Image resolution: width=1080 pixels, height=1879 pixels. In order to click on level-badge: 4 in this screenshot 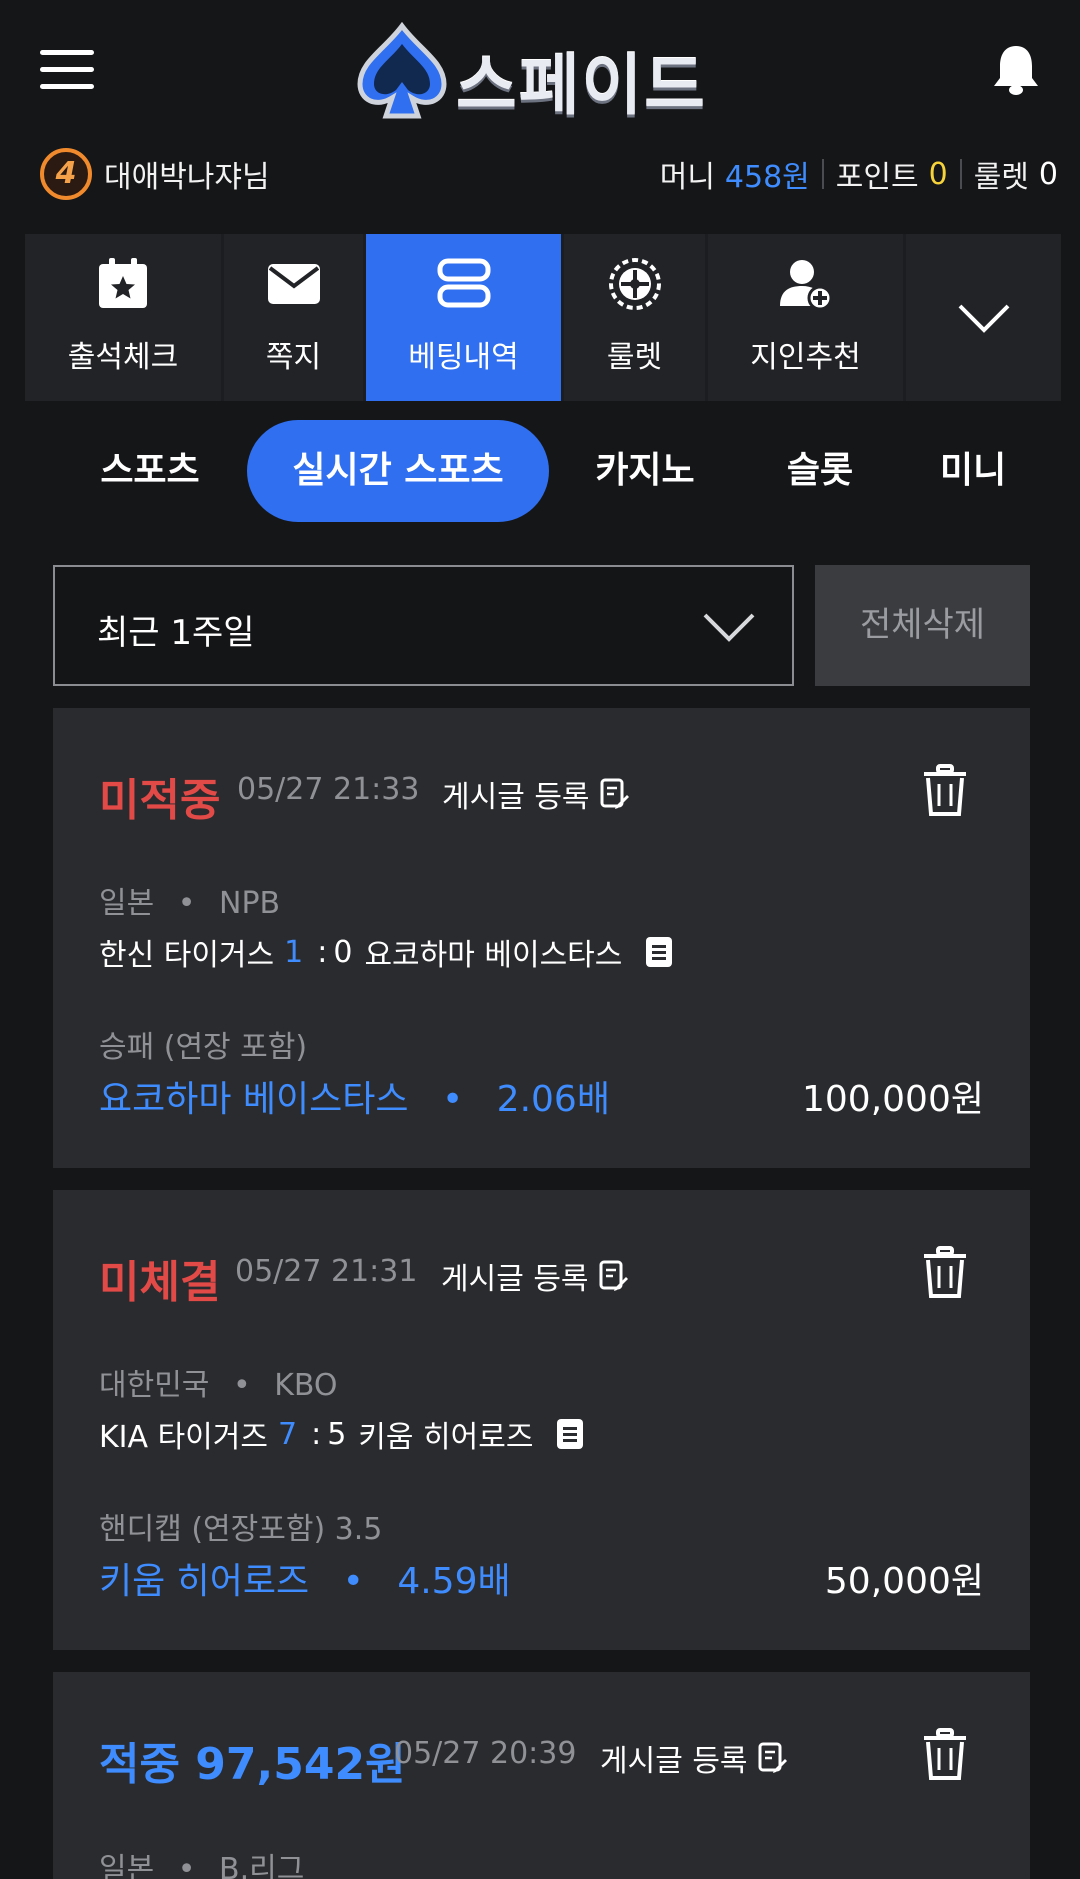, I will do `click(66, 174)`.